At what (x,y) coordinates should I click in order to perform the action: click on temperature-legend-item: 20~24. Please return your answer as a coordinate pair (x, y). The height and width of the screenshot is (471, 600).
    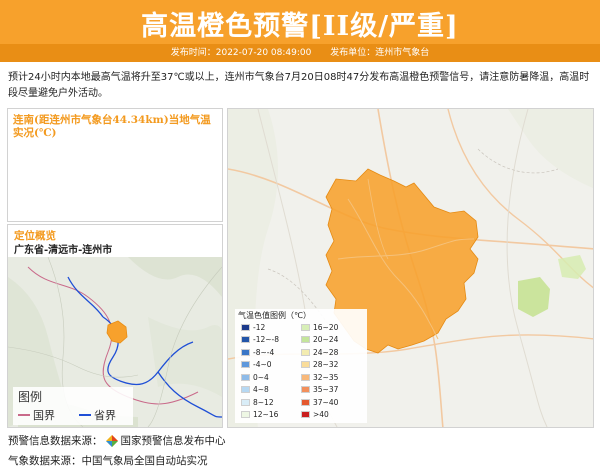
    Looking at the image, I should click on (319, 340).